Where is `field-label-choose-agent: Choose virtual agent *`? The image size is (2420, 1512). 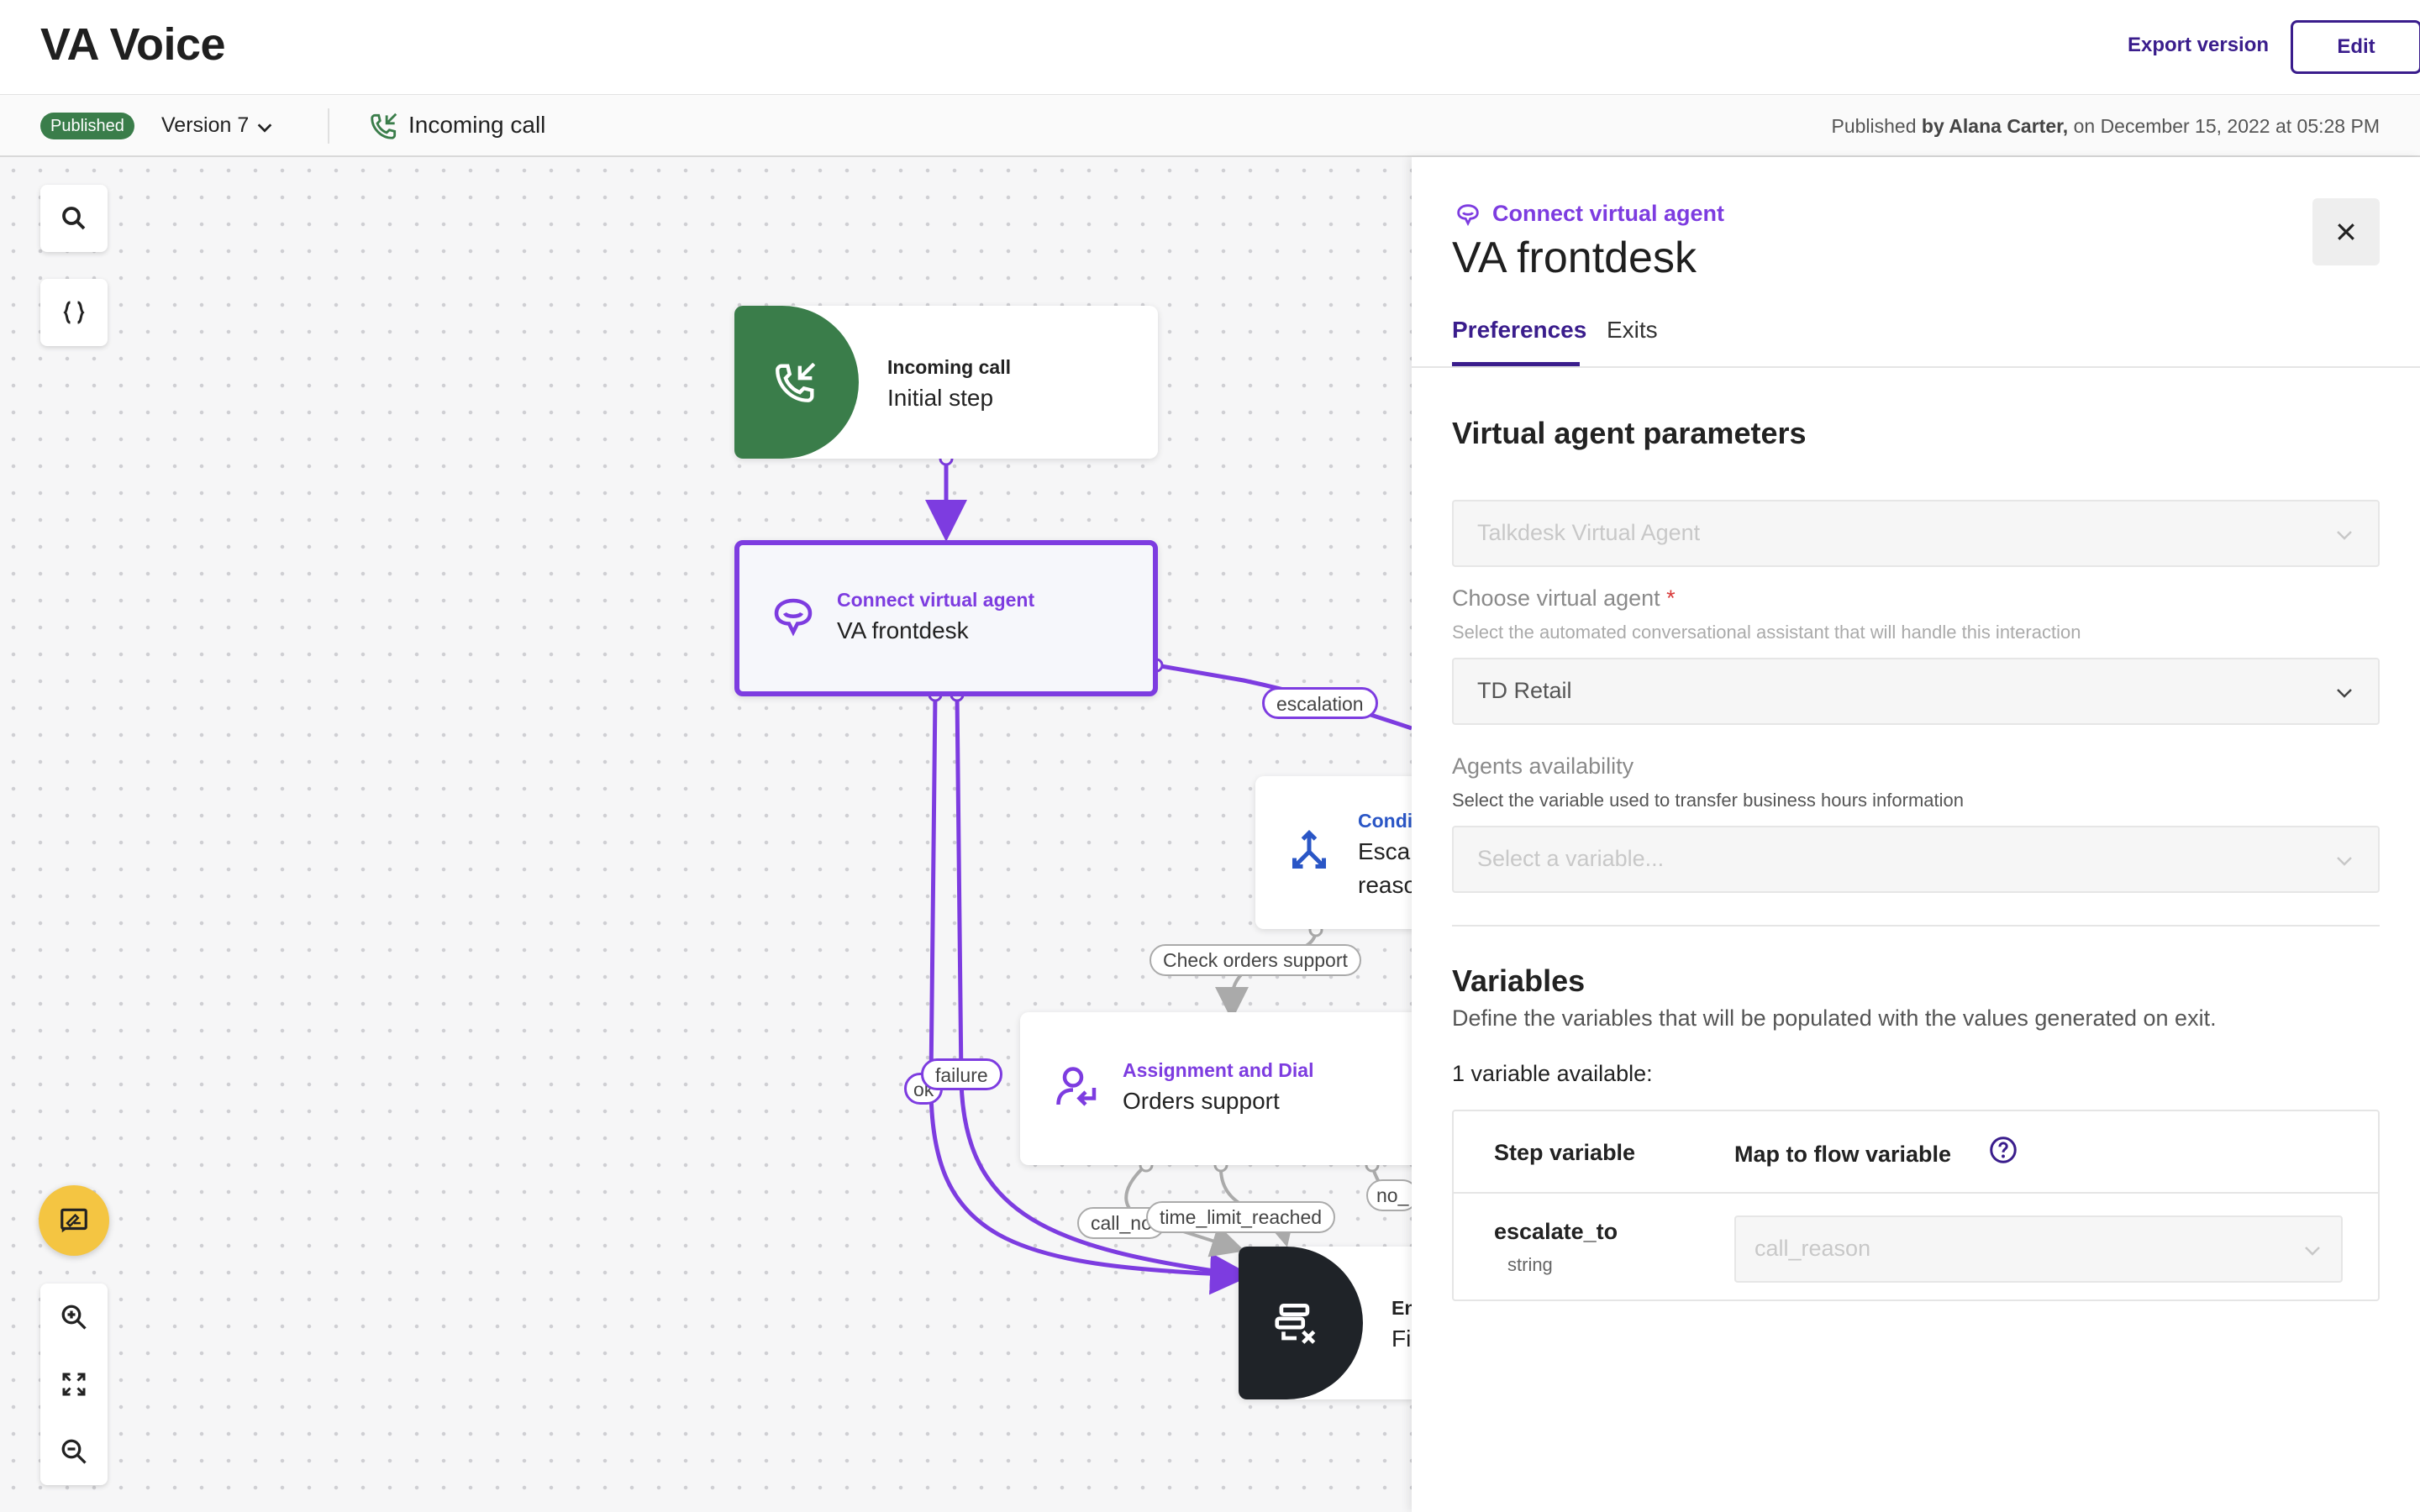
field-label-choose-agent: Choose virtual agent * is located at coordinates (1564, 598).